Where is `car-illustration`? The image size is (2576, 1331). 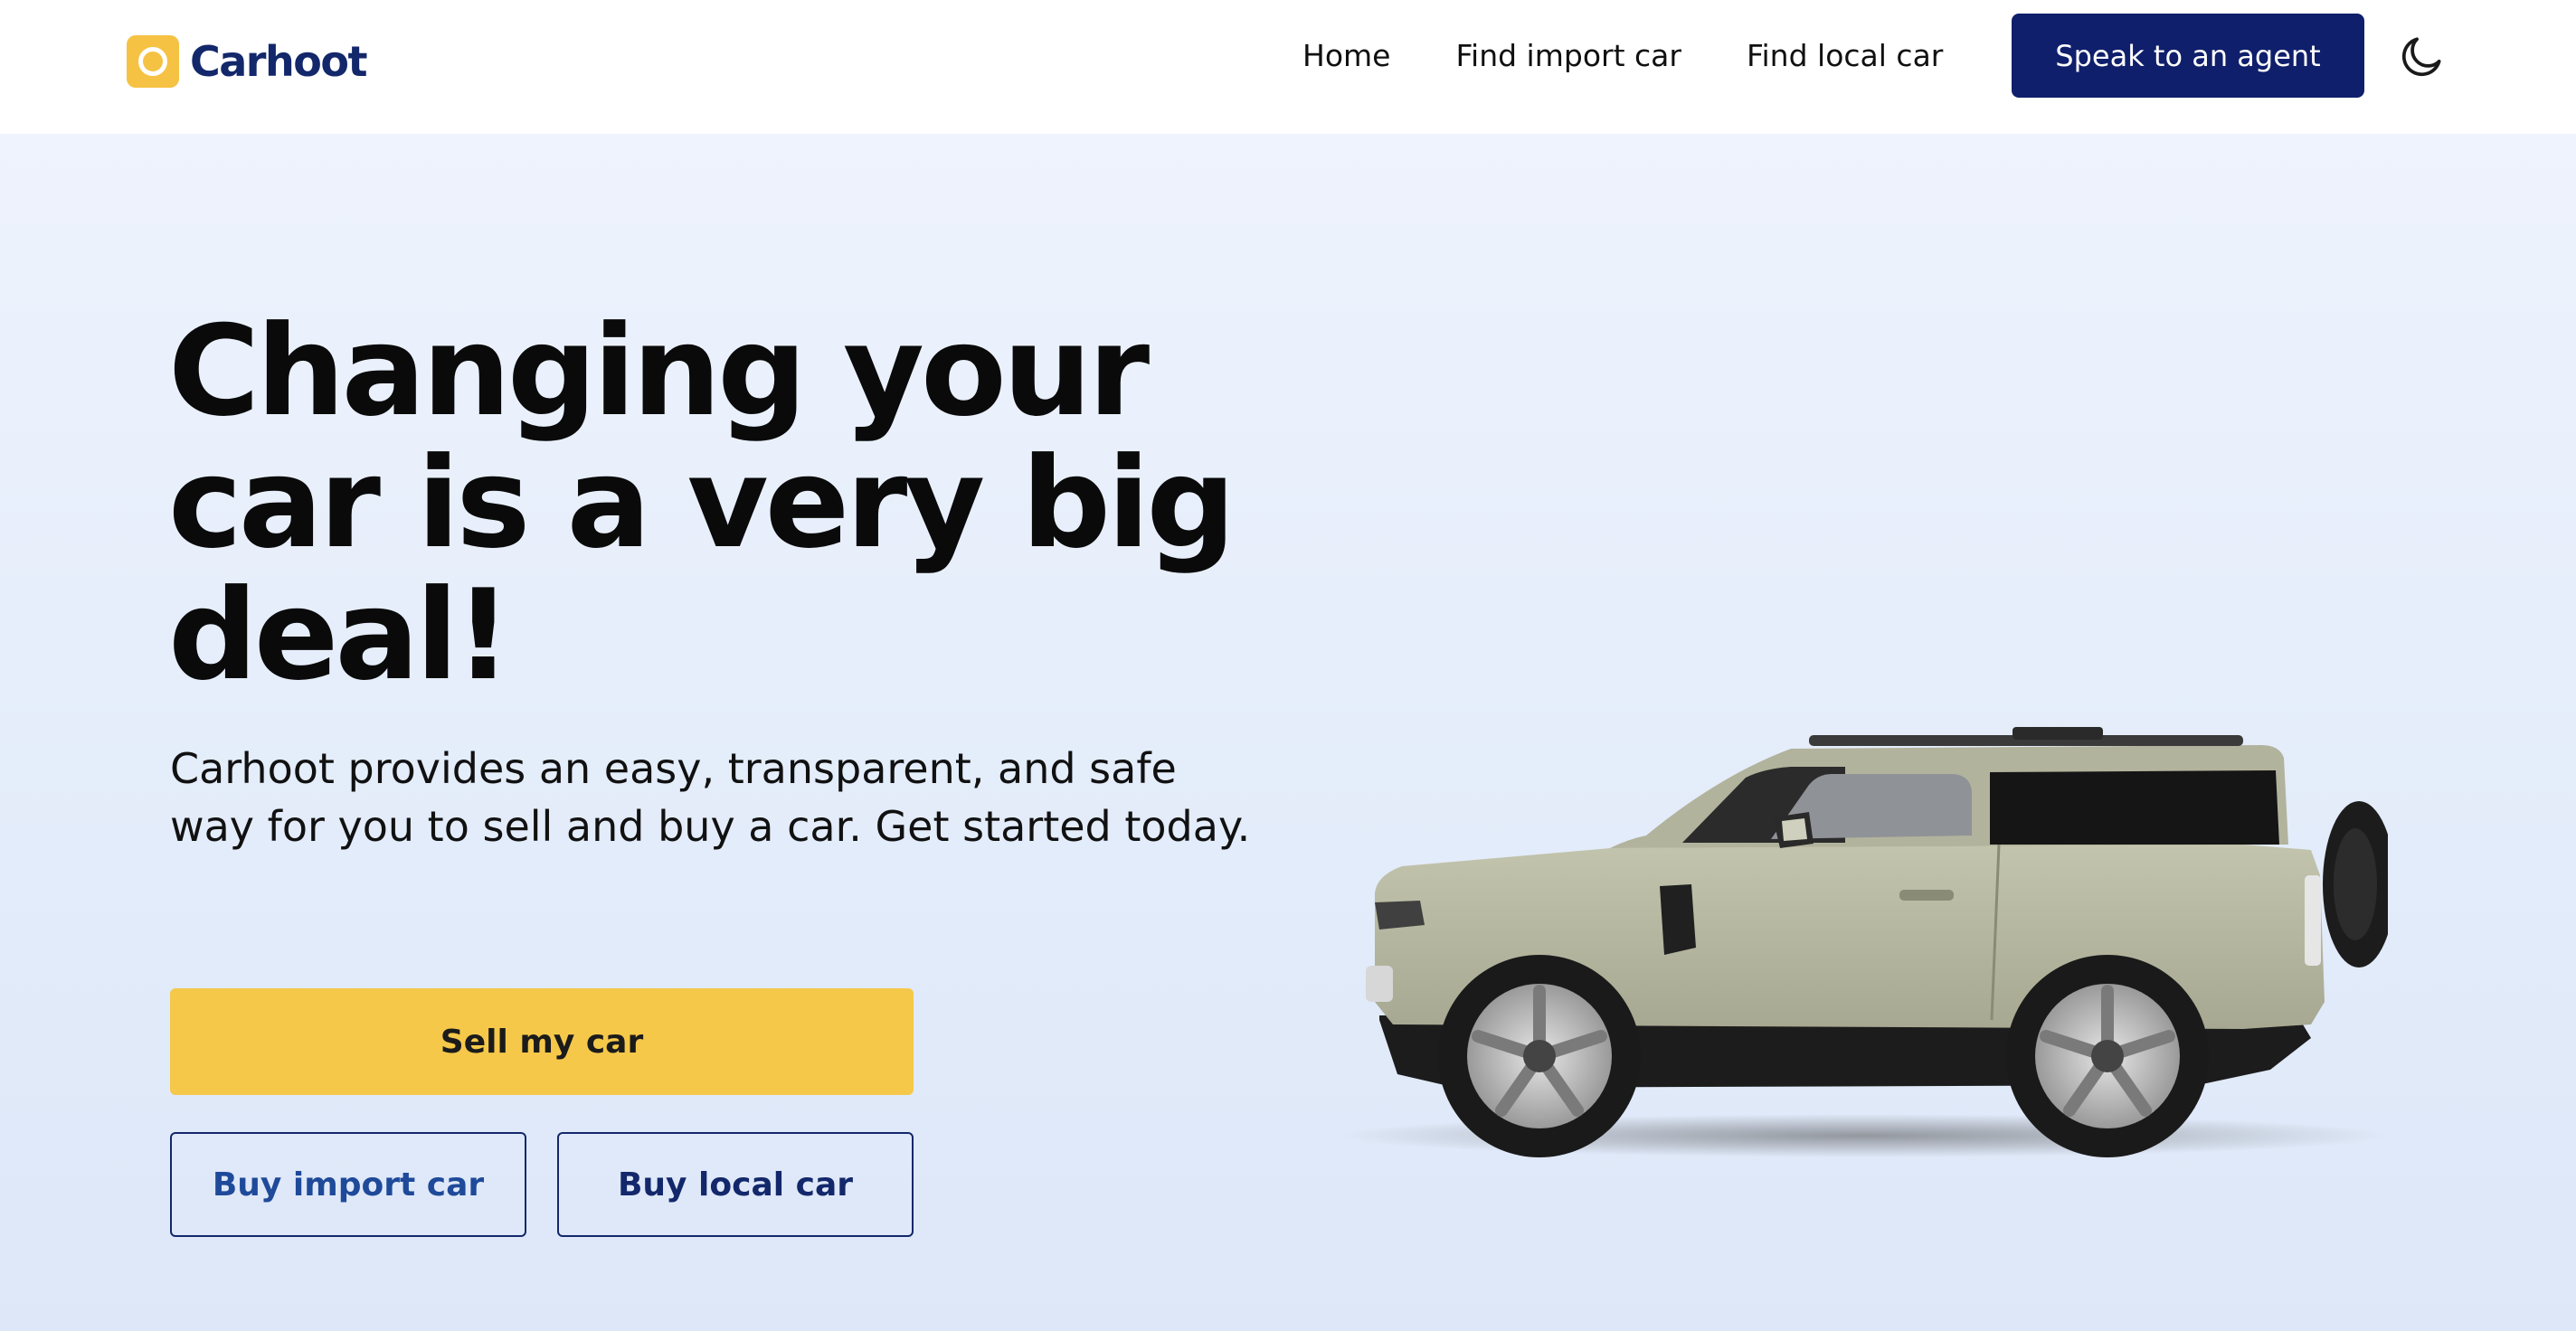 car-illustration is located at coordinates (1864, 942).